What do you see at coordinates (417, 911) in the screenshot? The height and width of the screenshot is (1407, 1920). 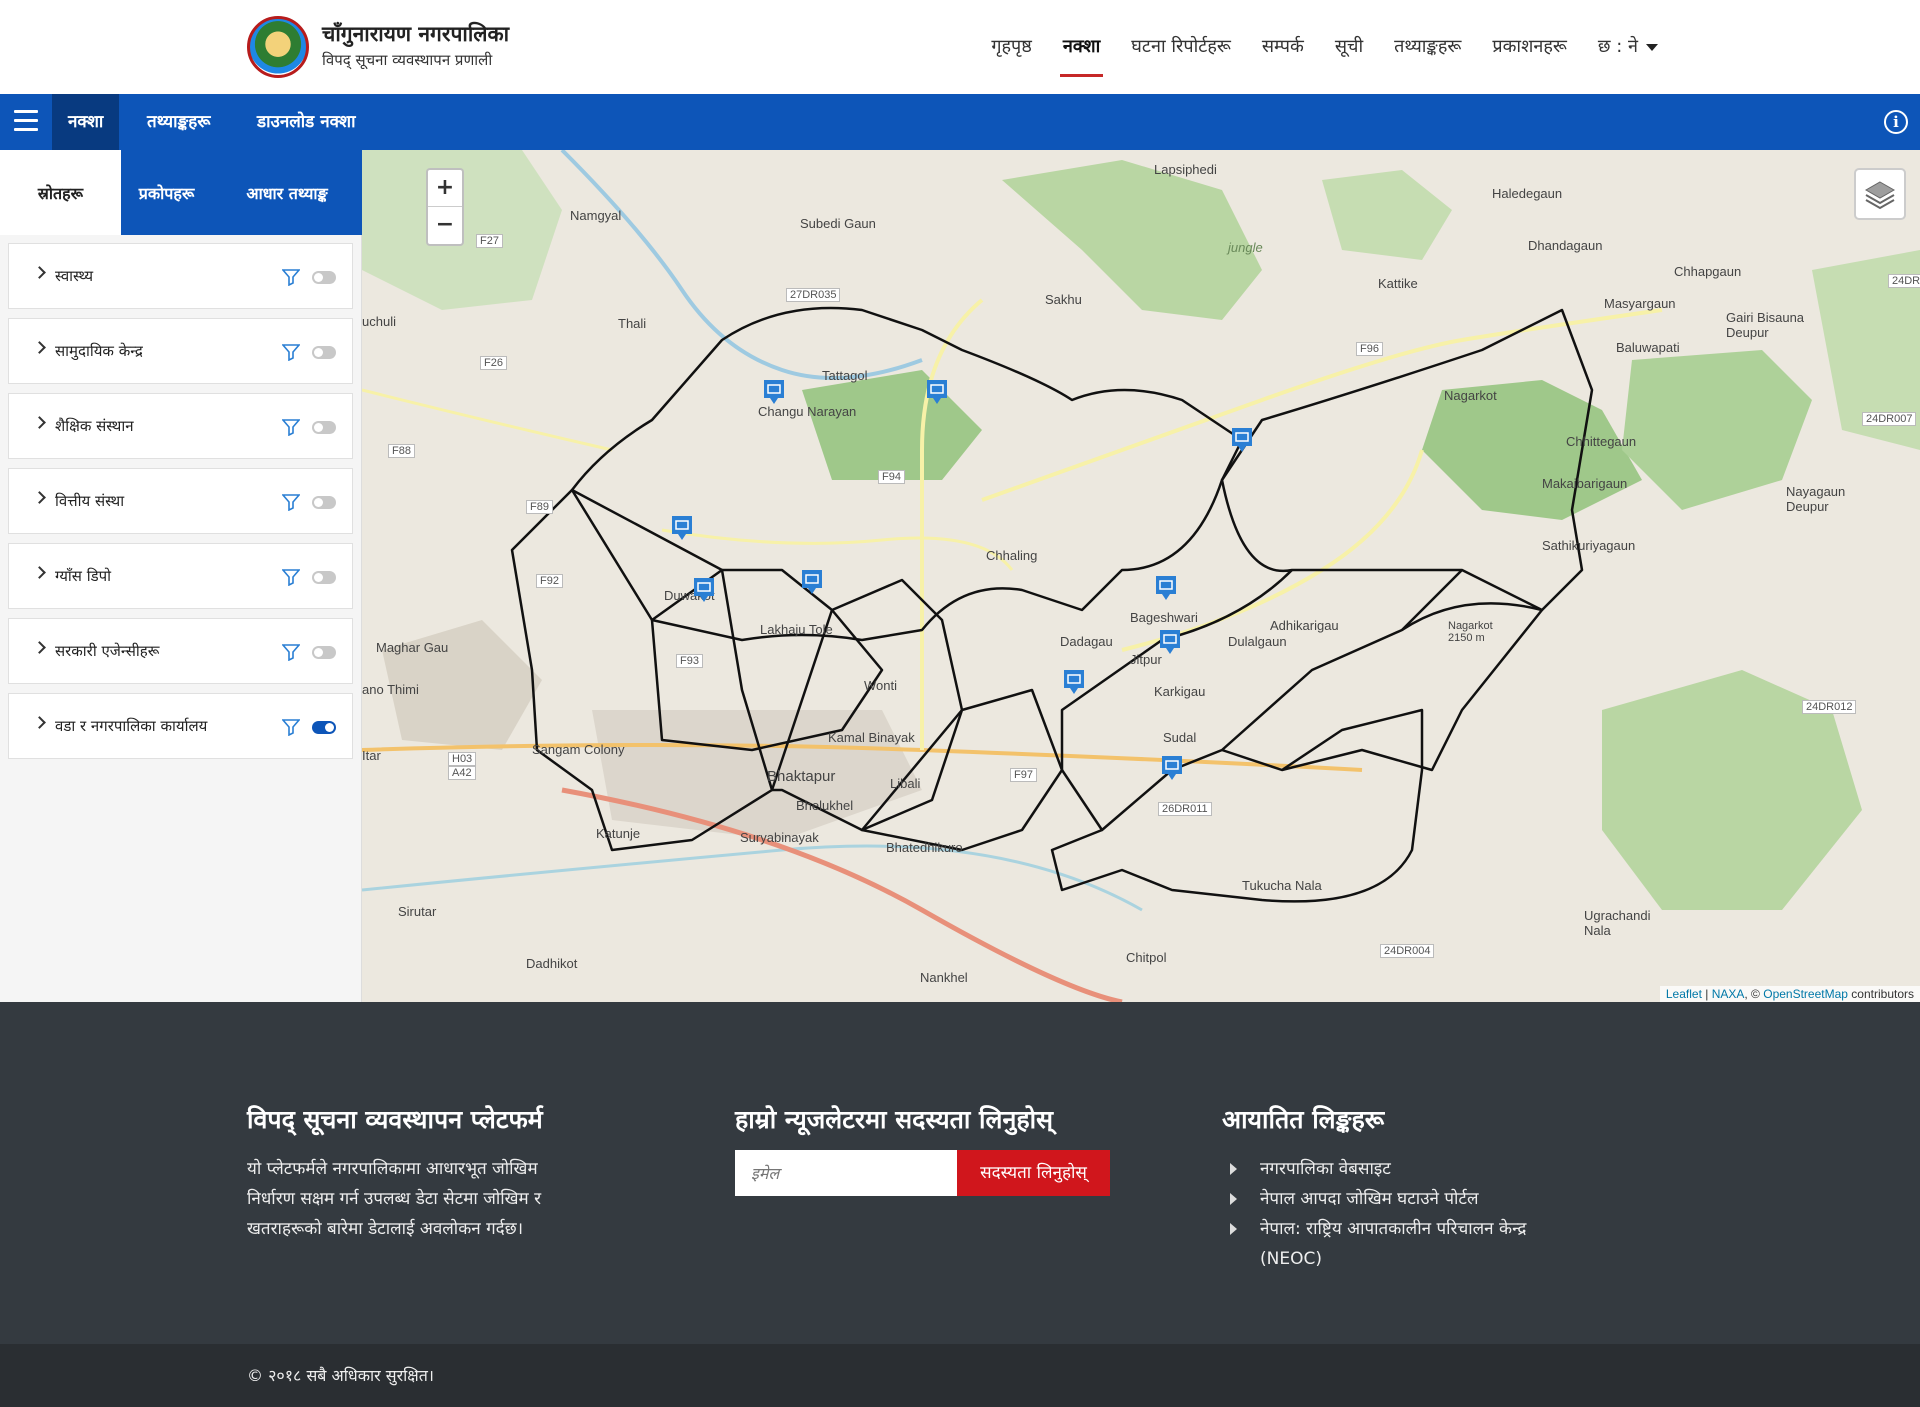 I see `map-place-label: Sirutar` at bounding box center [417, 911].